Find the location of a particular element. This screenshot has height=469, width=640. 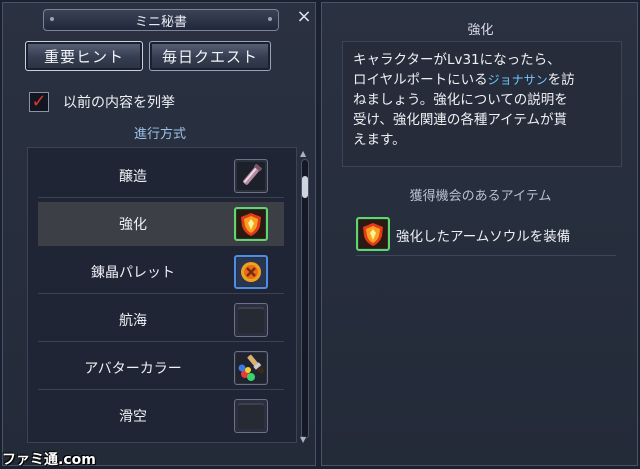

list-item-label: 航海 is located at coordinates (133, 321).